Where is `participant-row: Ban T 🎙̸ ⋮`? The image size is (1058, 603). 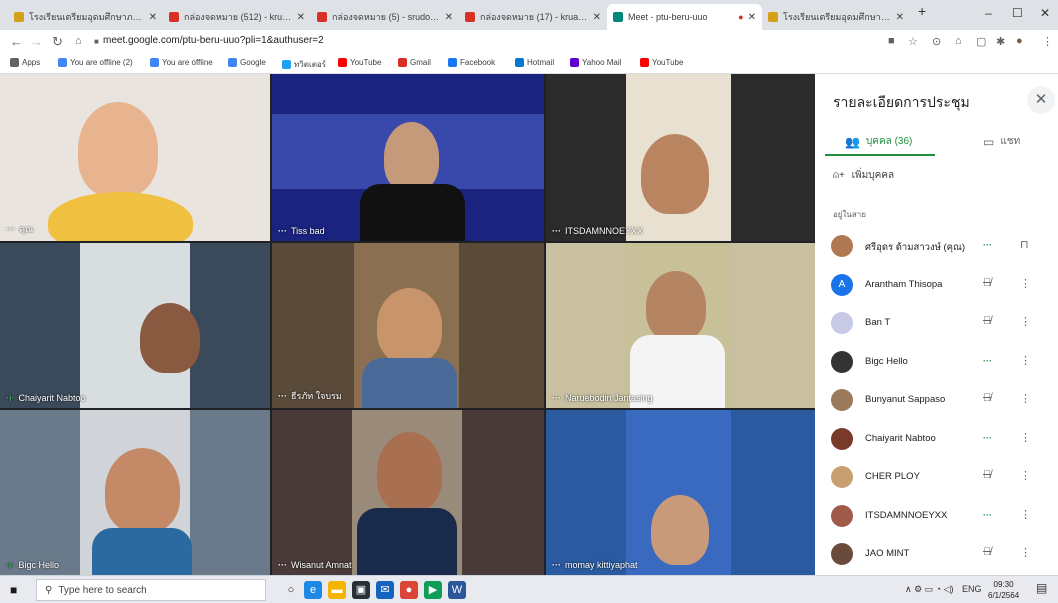
participant-row: Ban T 🎙̸ ⋮ is located at coordinates (936, 323).